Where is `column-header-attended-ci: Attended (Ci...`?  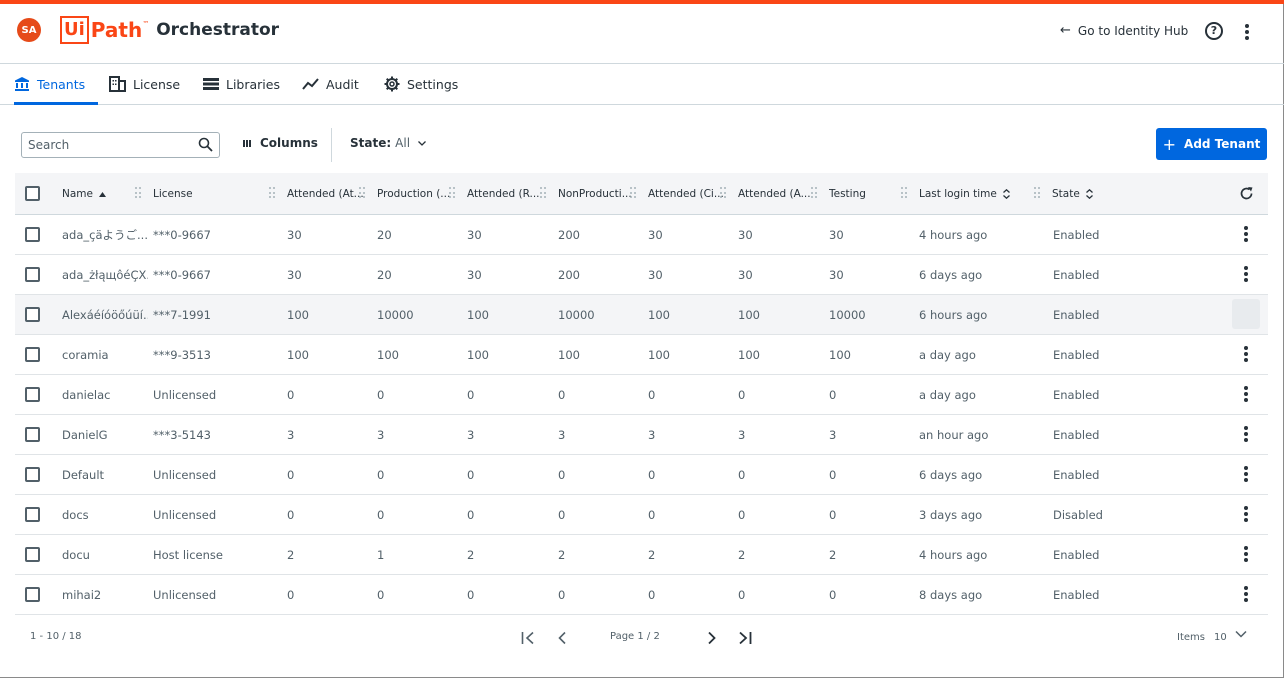 column-header-attended-ci: Attended (Ci... is located at coordinates (688, 194).